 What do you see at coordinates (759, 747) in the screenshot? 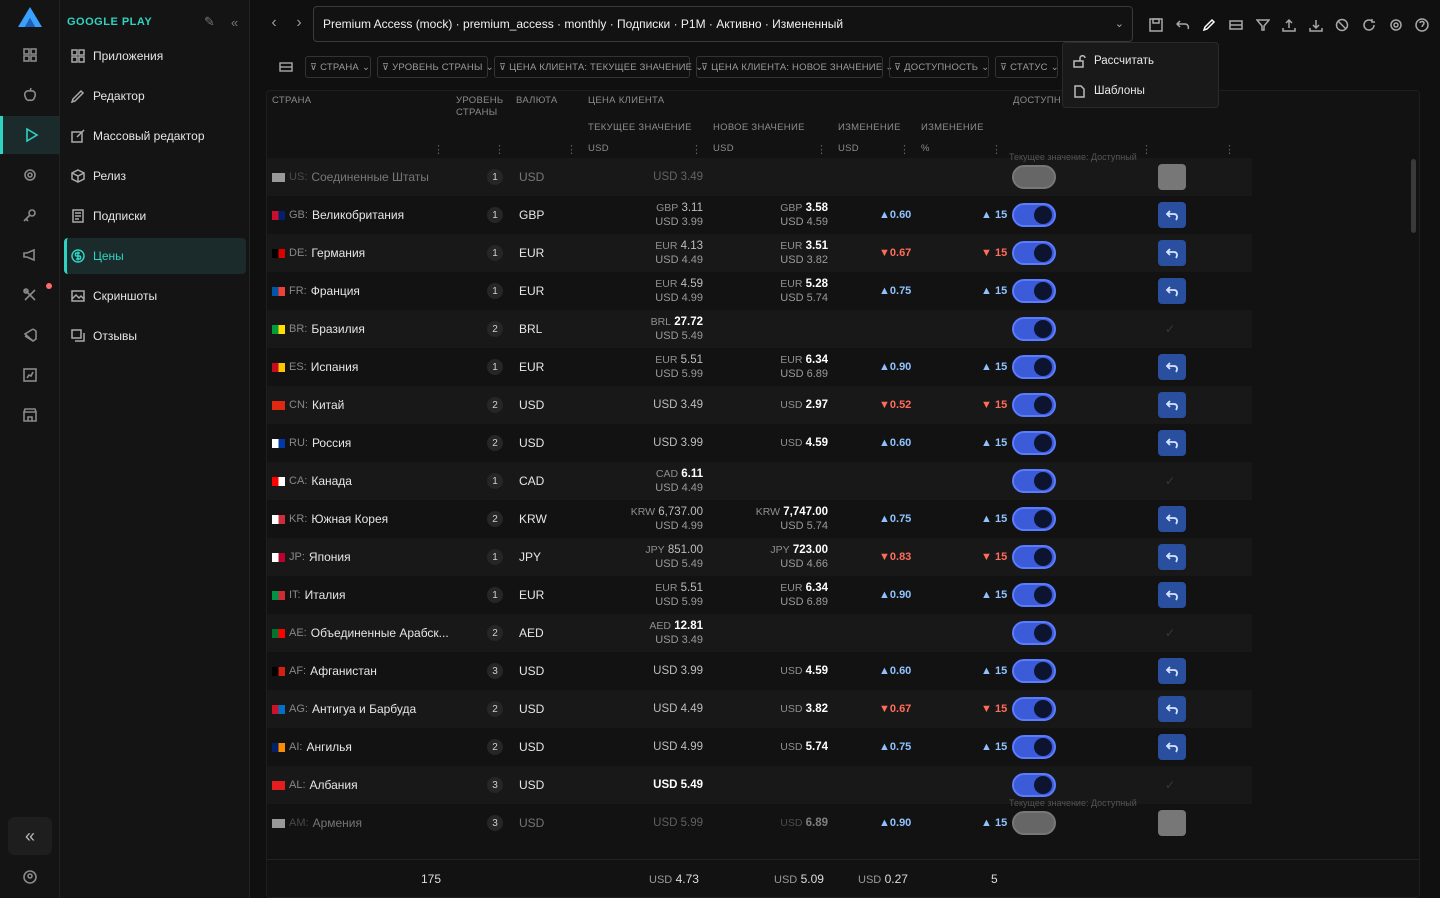
I see `table-row: AI: Ангилья 2 USD USD 4.99 USD 5.74 ▲0.75 ▲ 15` at bounding box center [759, 747].